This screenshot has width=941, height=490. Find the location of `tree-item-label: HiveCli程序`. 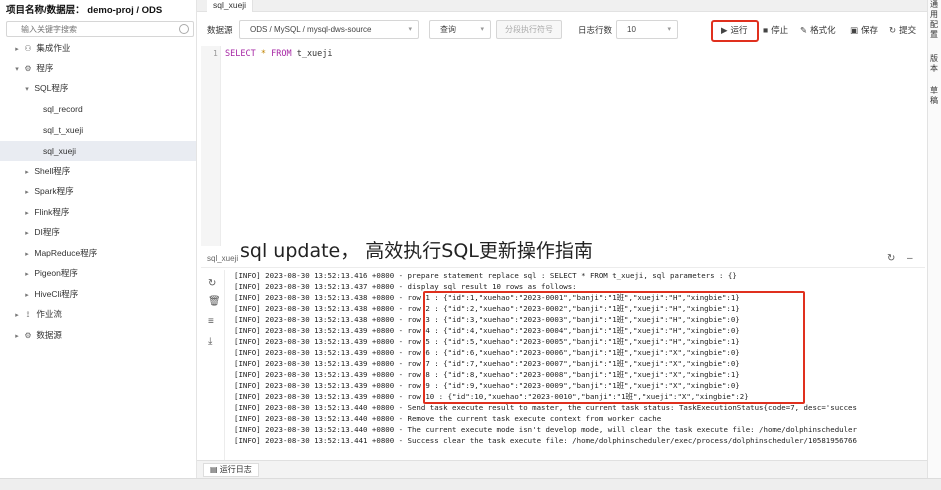

tree-item-label: HiveCli程序 is located at coordinates (56, 294).